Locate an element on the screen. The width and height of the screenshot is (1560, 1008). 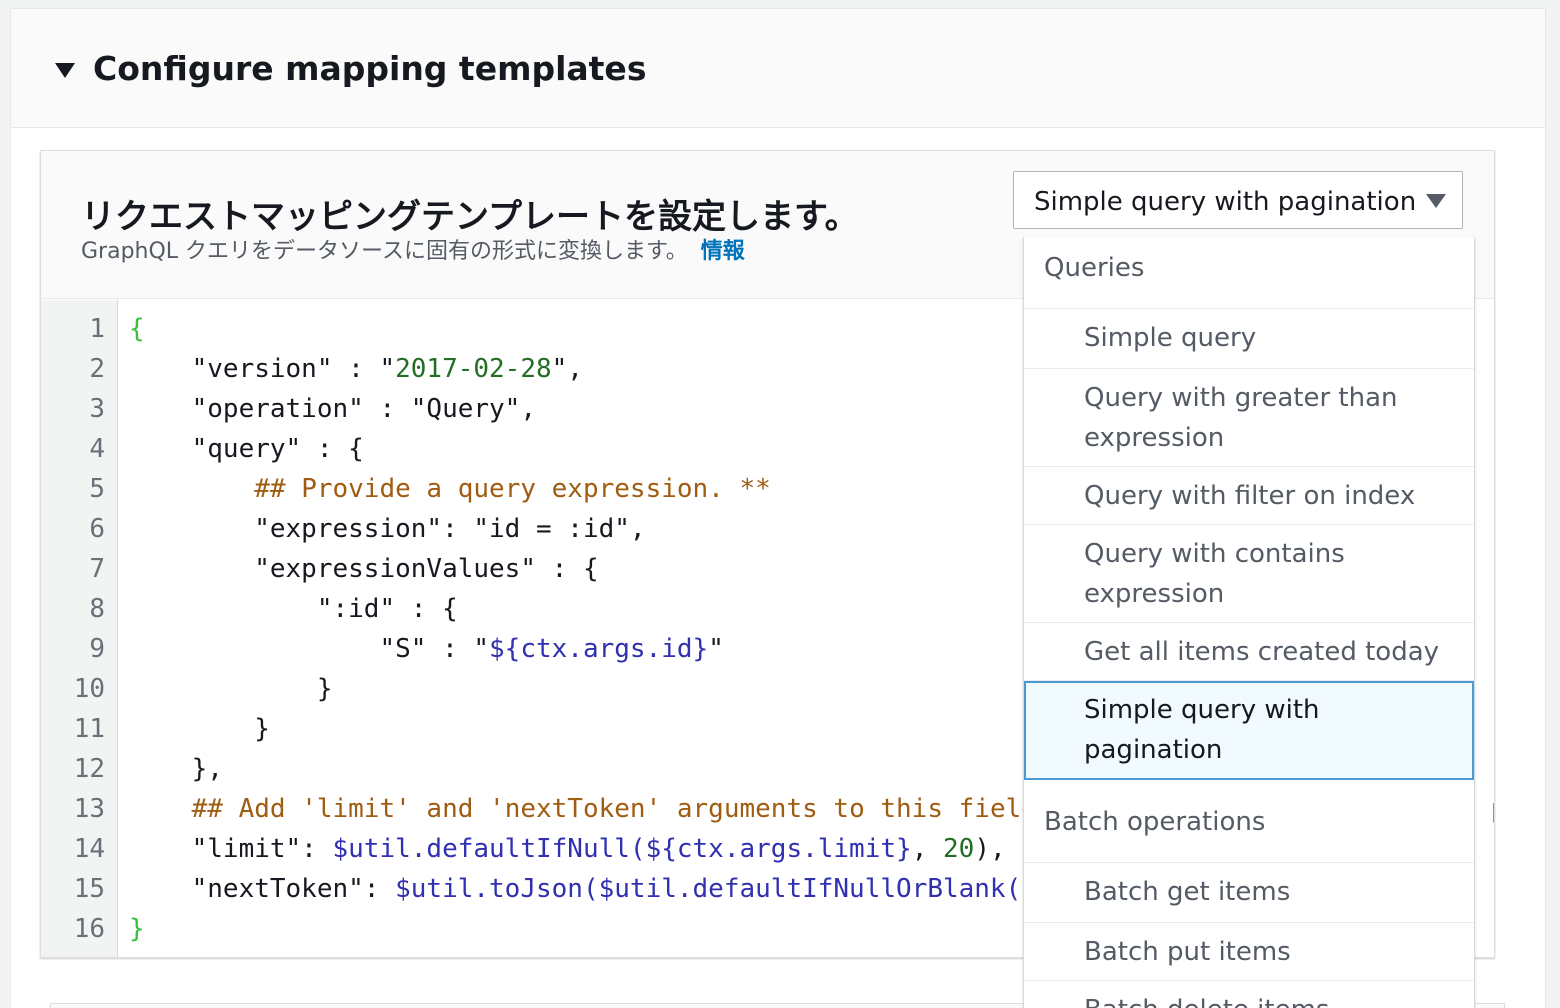
option-query-filter-index: Query with filter on index is located at coordinates (1249, 496).